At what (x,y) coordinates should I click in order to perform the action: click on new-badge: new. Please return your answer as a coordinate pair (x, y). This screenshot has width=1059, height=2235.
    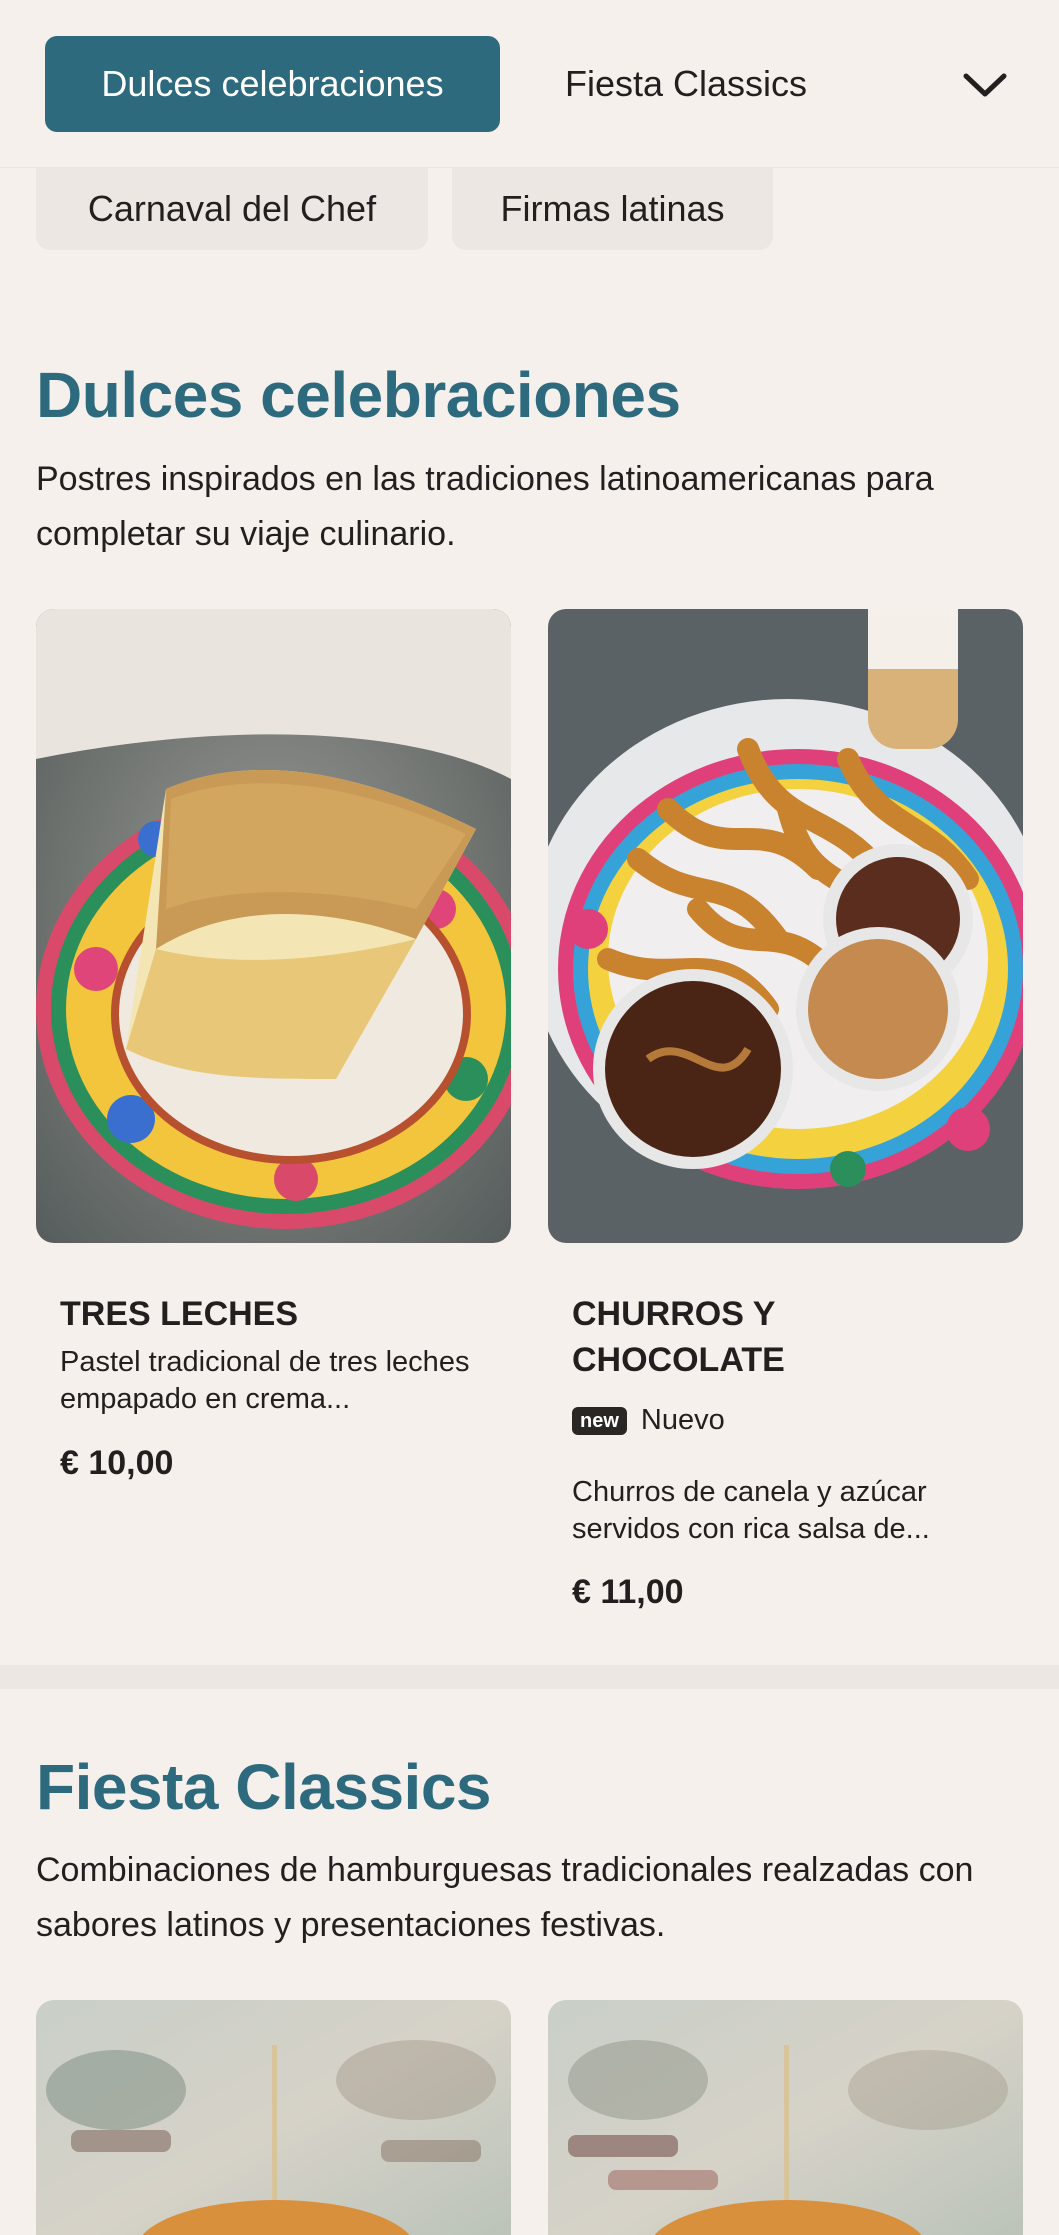
    Looking at the image, I should click on (599, 1420).